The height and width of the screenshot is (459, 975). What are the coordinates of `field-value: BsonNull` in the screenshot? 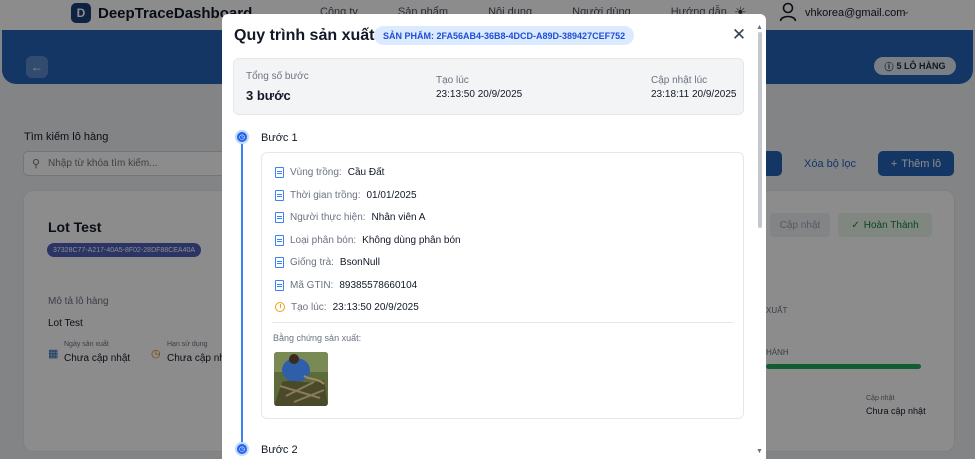 It's located at (359, 262).